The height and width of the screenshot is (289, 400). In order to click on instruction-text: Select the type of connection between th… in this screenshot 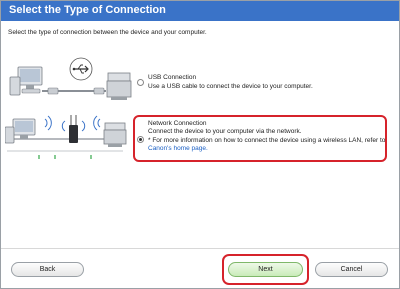, I will do `click(107, 32)`.